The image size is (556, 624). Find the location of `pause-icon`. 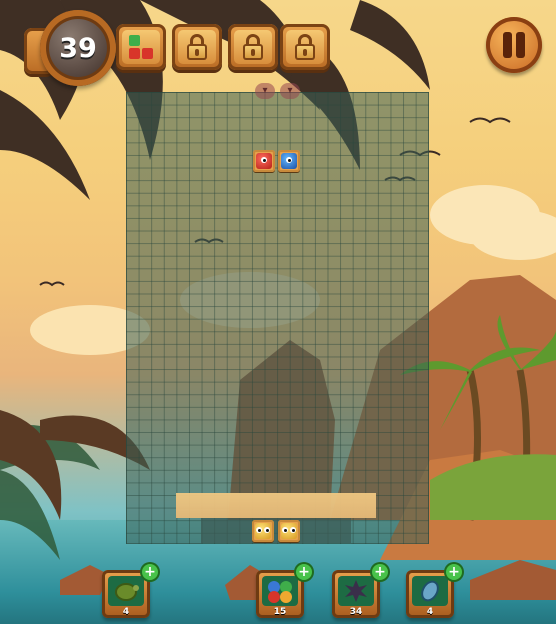

pause-icon is located at coordinates (507, 45).